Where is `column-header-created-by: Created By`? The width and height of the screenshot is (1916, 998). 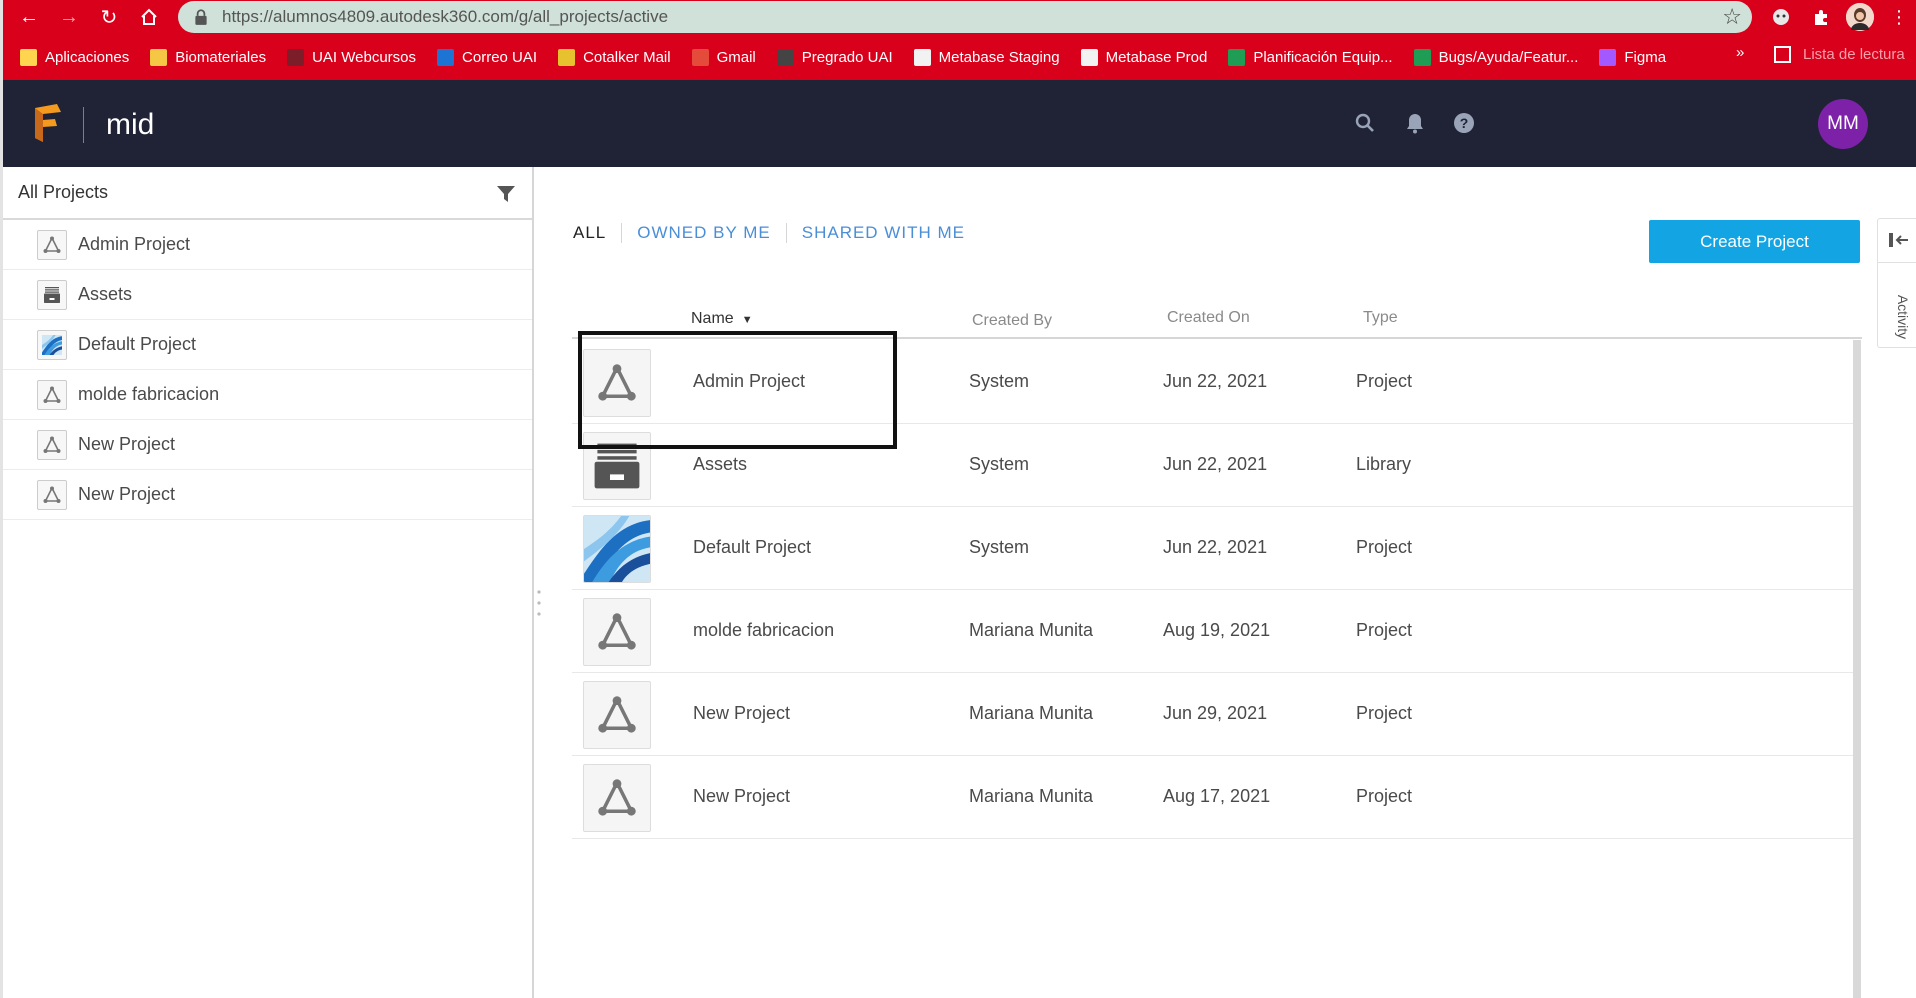 column-header-created-by: Created By is located at coordinates (1012, 321).